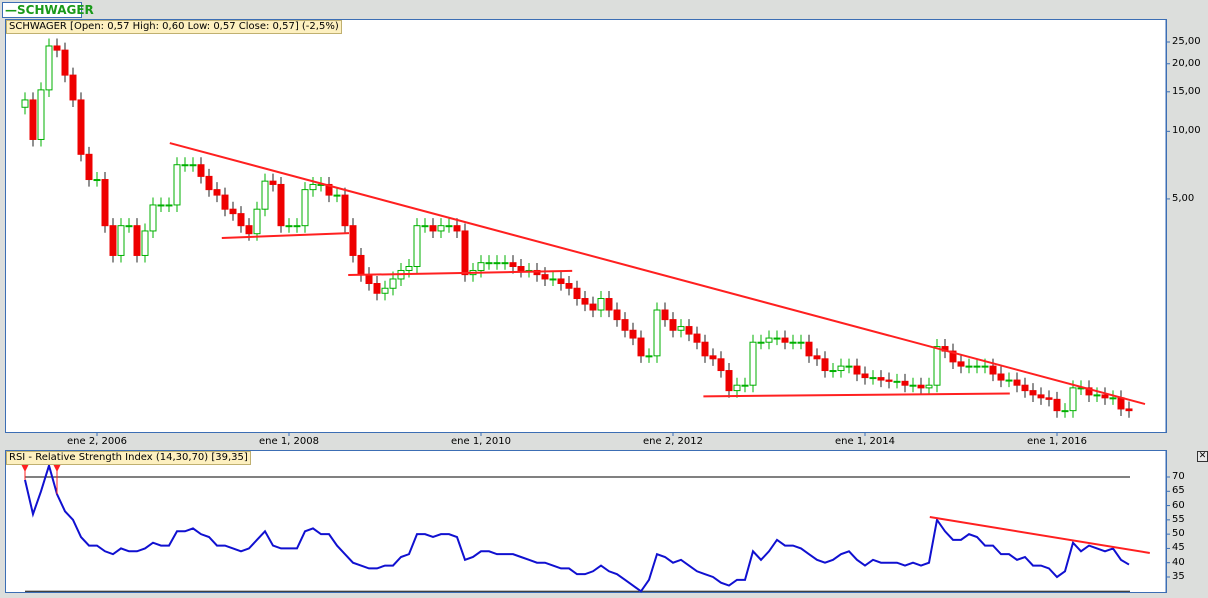  What do you see at coordinates (97, 441) in the screenshot?
I see `date-tick-label: ene 2, 2006` at bounding box center [97, 441].